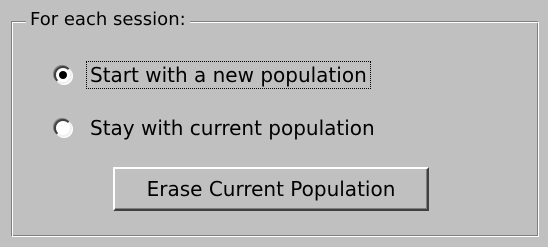 The height and width of the screenshot is (247, 548). What do you see at coordinates (271, 189) in the screenshot?
I see `erase-current-population-button: Erase Current Population` at bounding box center [271, 189].